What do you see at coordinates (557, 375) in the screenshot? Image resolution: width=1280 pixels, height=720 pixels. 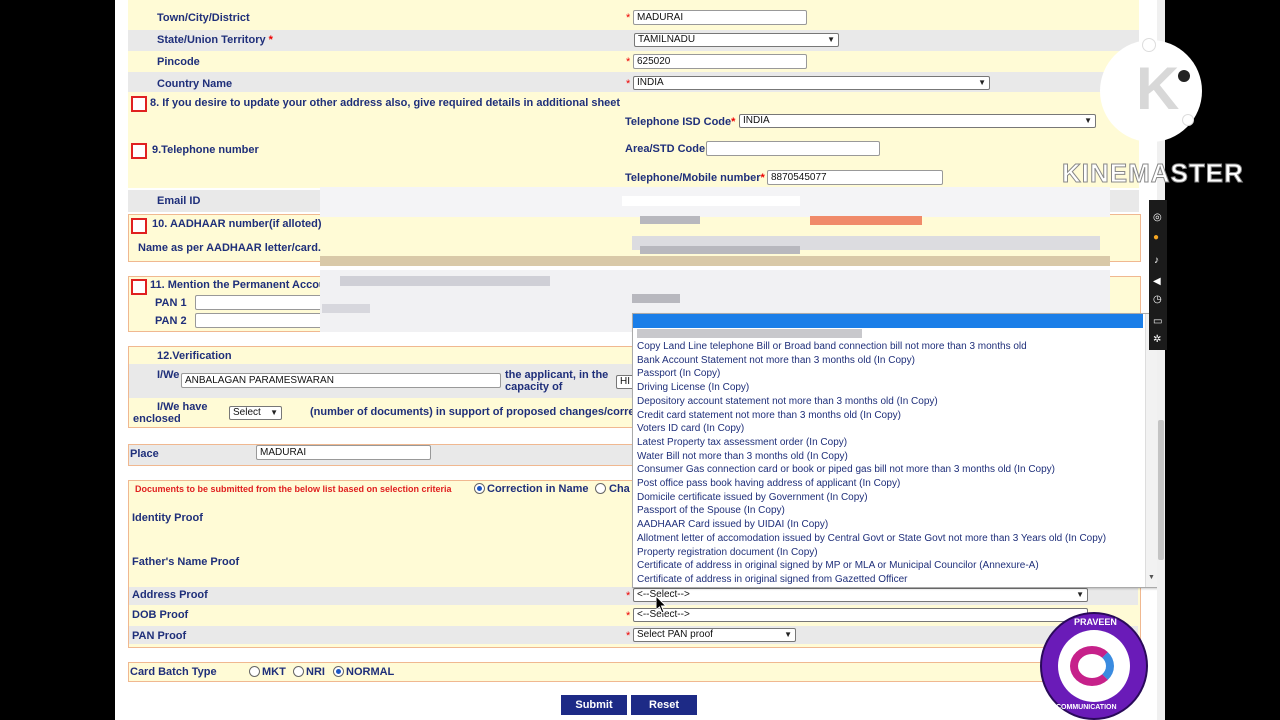 I see `capacity-label: the applicant, in the` at bounding box center [557, 375].